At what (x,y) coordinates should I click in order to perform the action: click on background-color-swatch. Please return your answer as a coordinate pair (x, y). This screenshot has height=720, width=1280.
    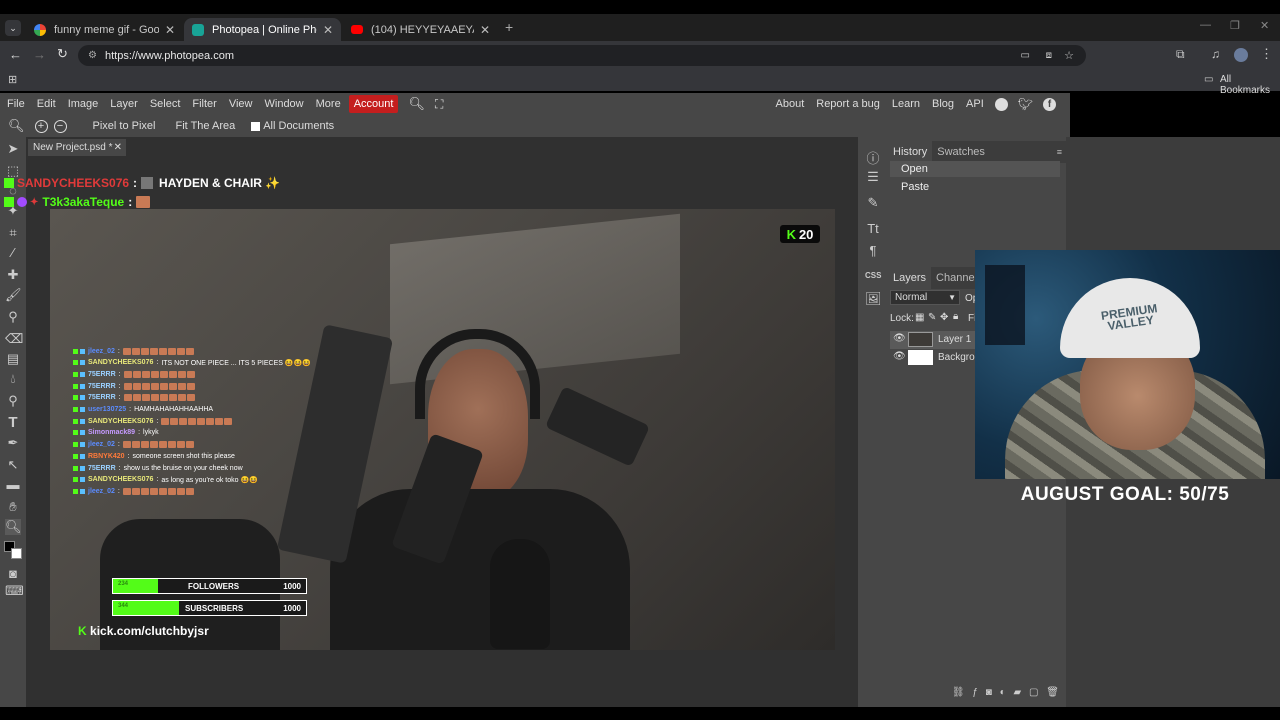
    Looking at the image, I should click on (16, 553).